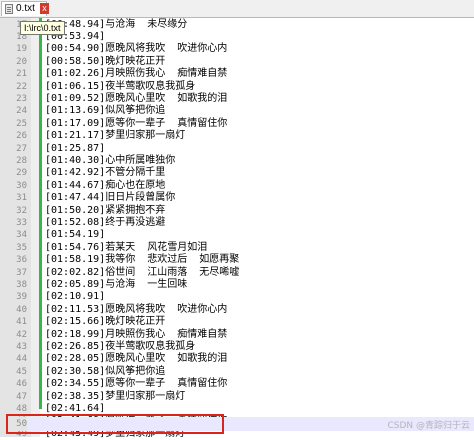  What do you see at coordinates (120, 347) in the screenshot?
I see `line-text: [02:26.85]夜半莺歌叹息我孤身` at bounding box center [120, 347].